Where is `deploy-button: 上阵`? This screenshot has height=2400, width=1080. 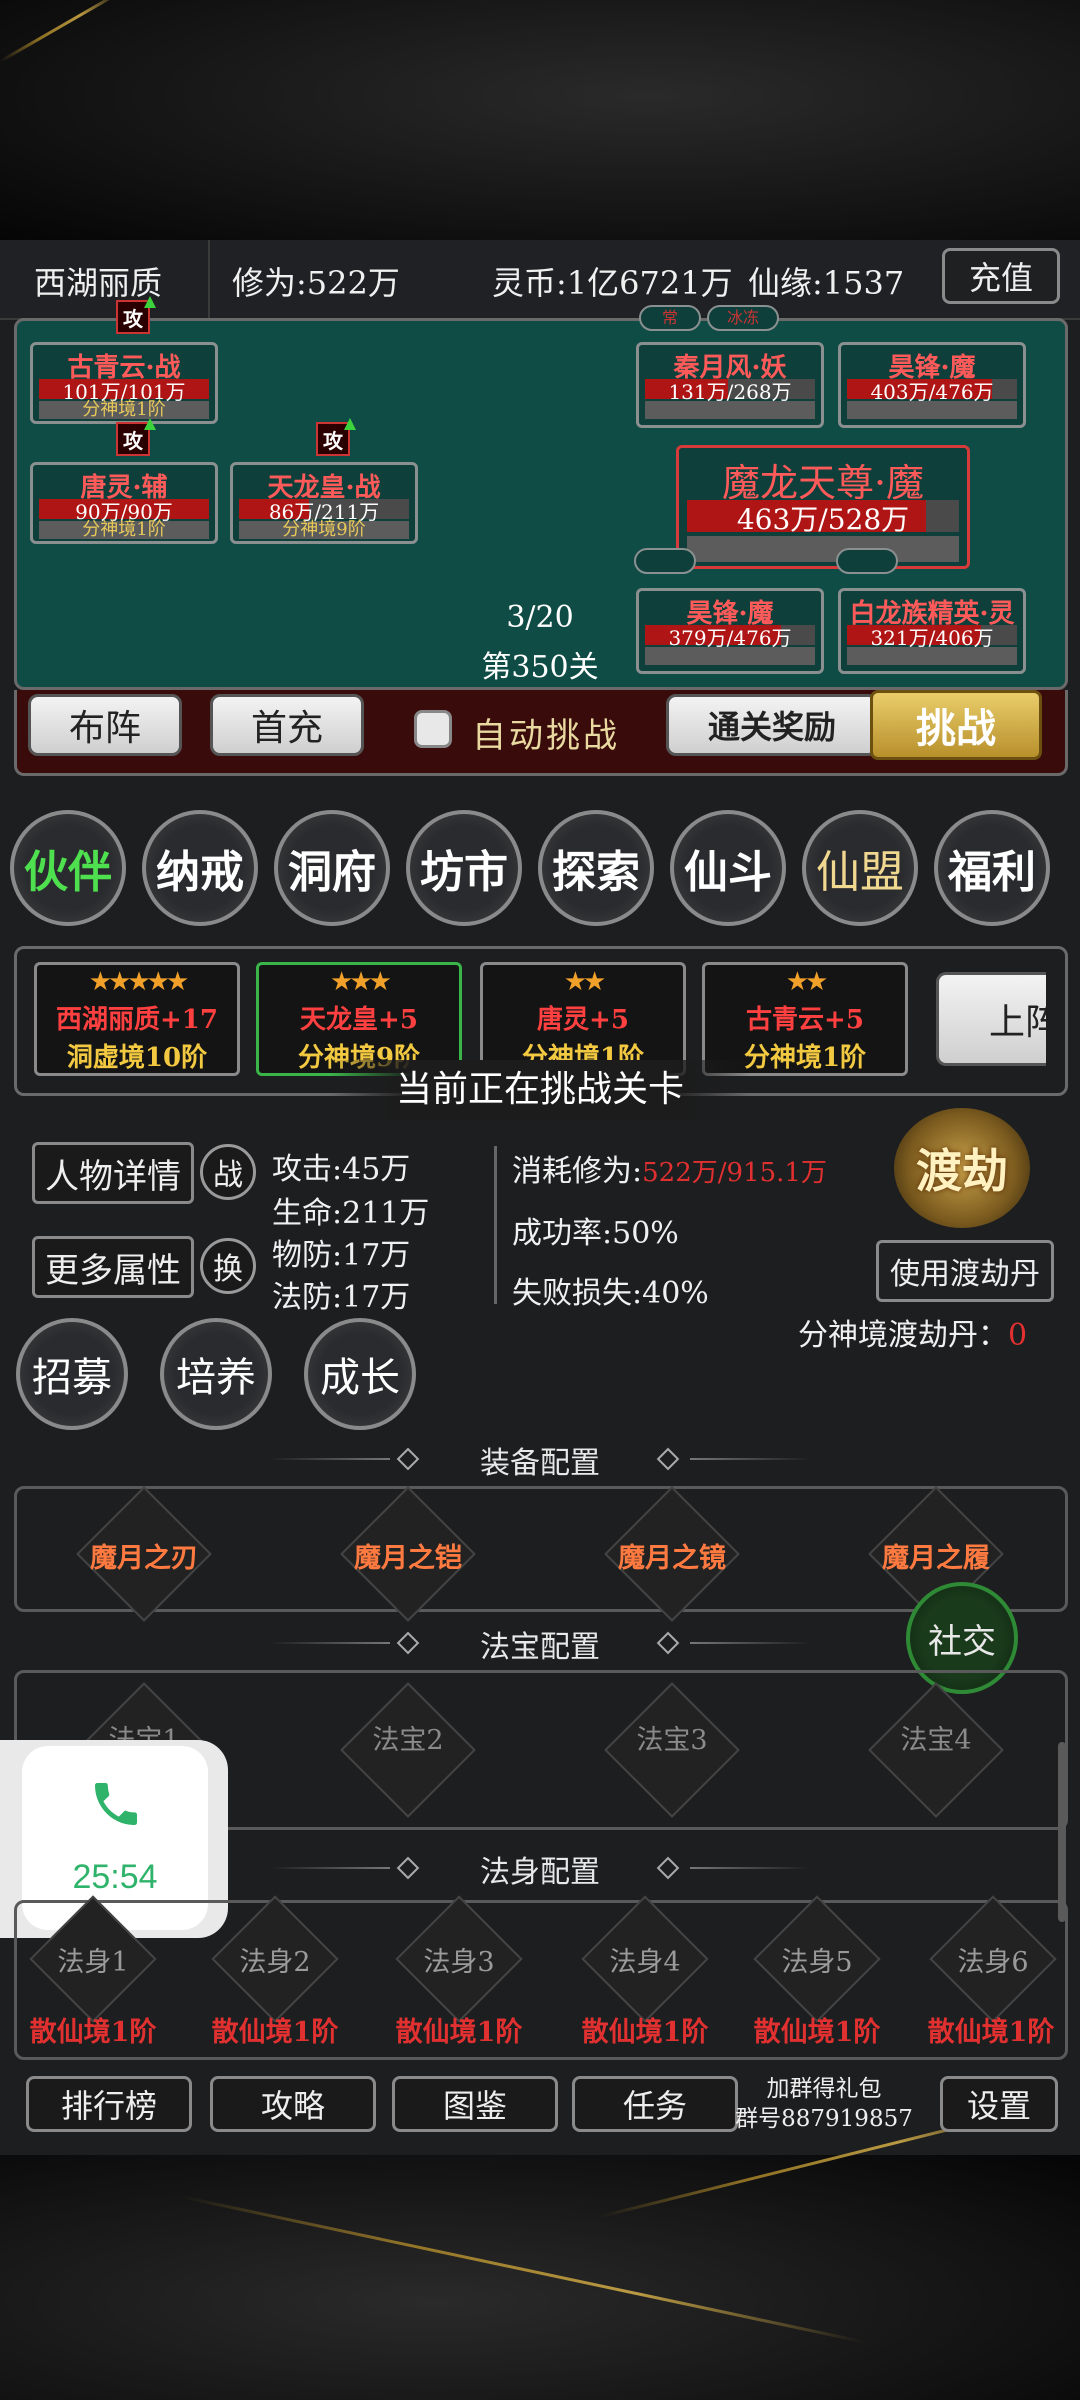 deploy-button: 上阵 is located at coordinates (991, 1019).